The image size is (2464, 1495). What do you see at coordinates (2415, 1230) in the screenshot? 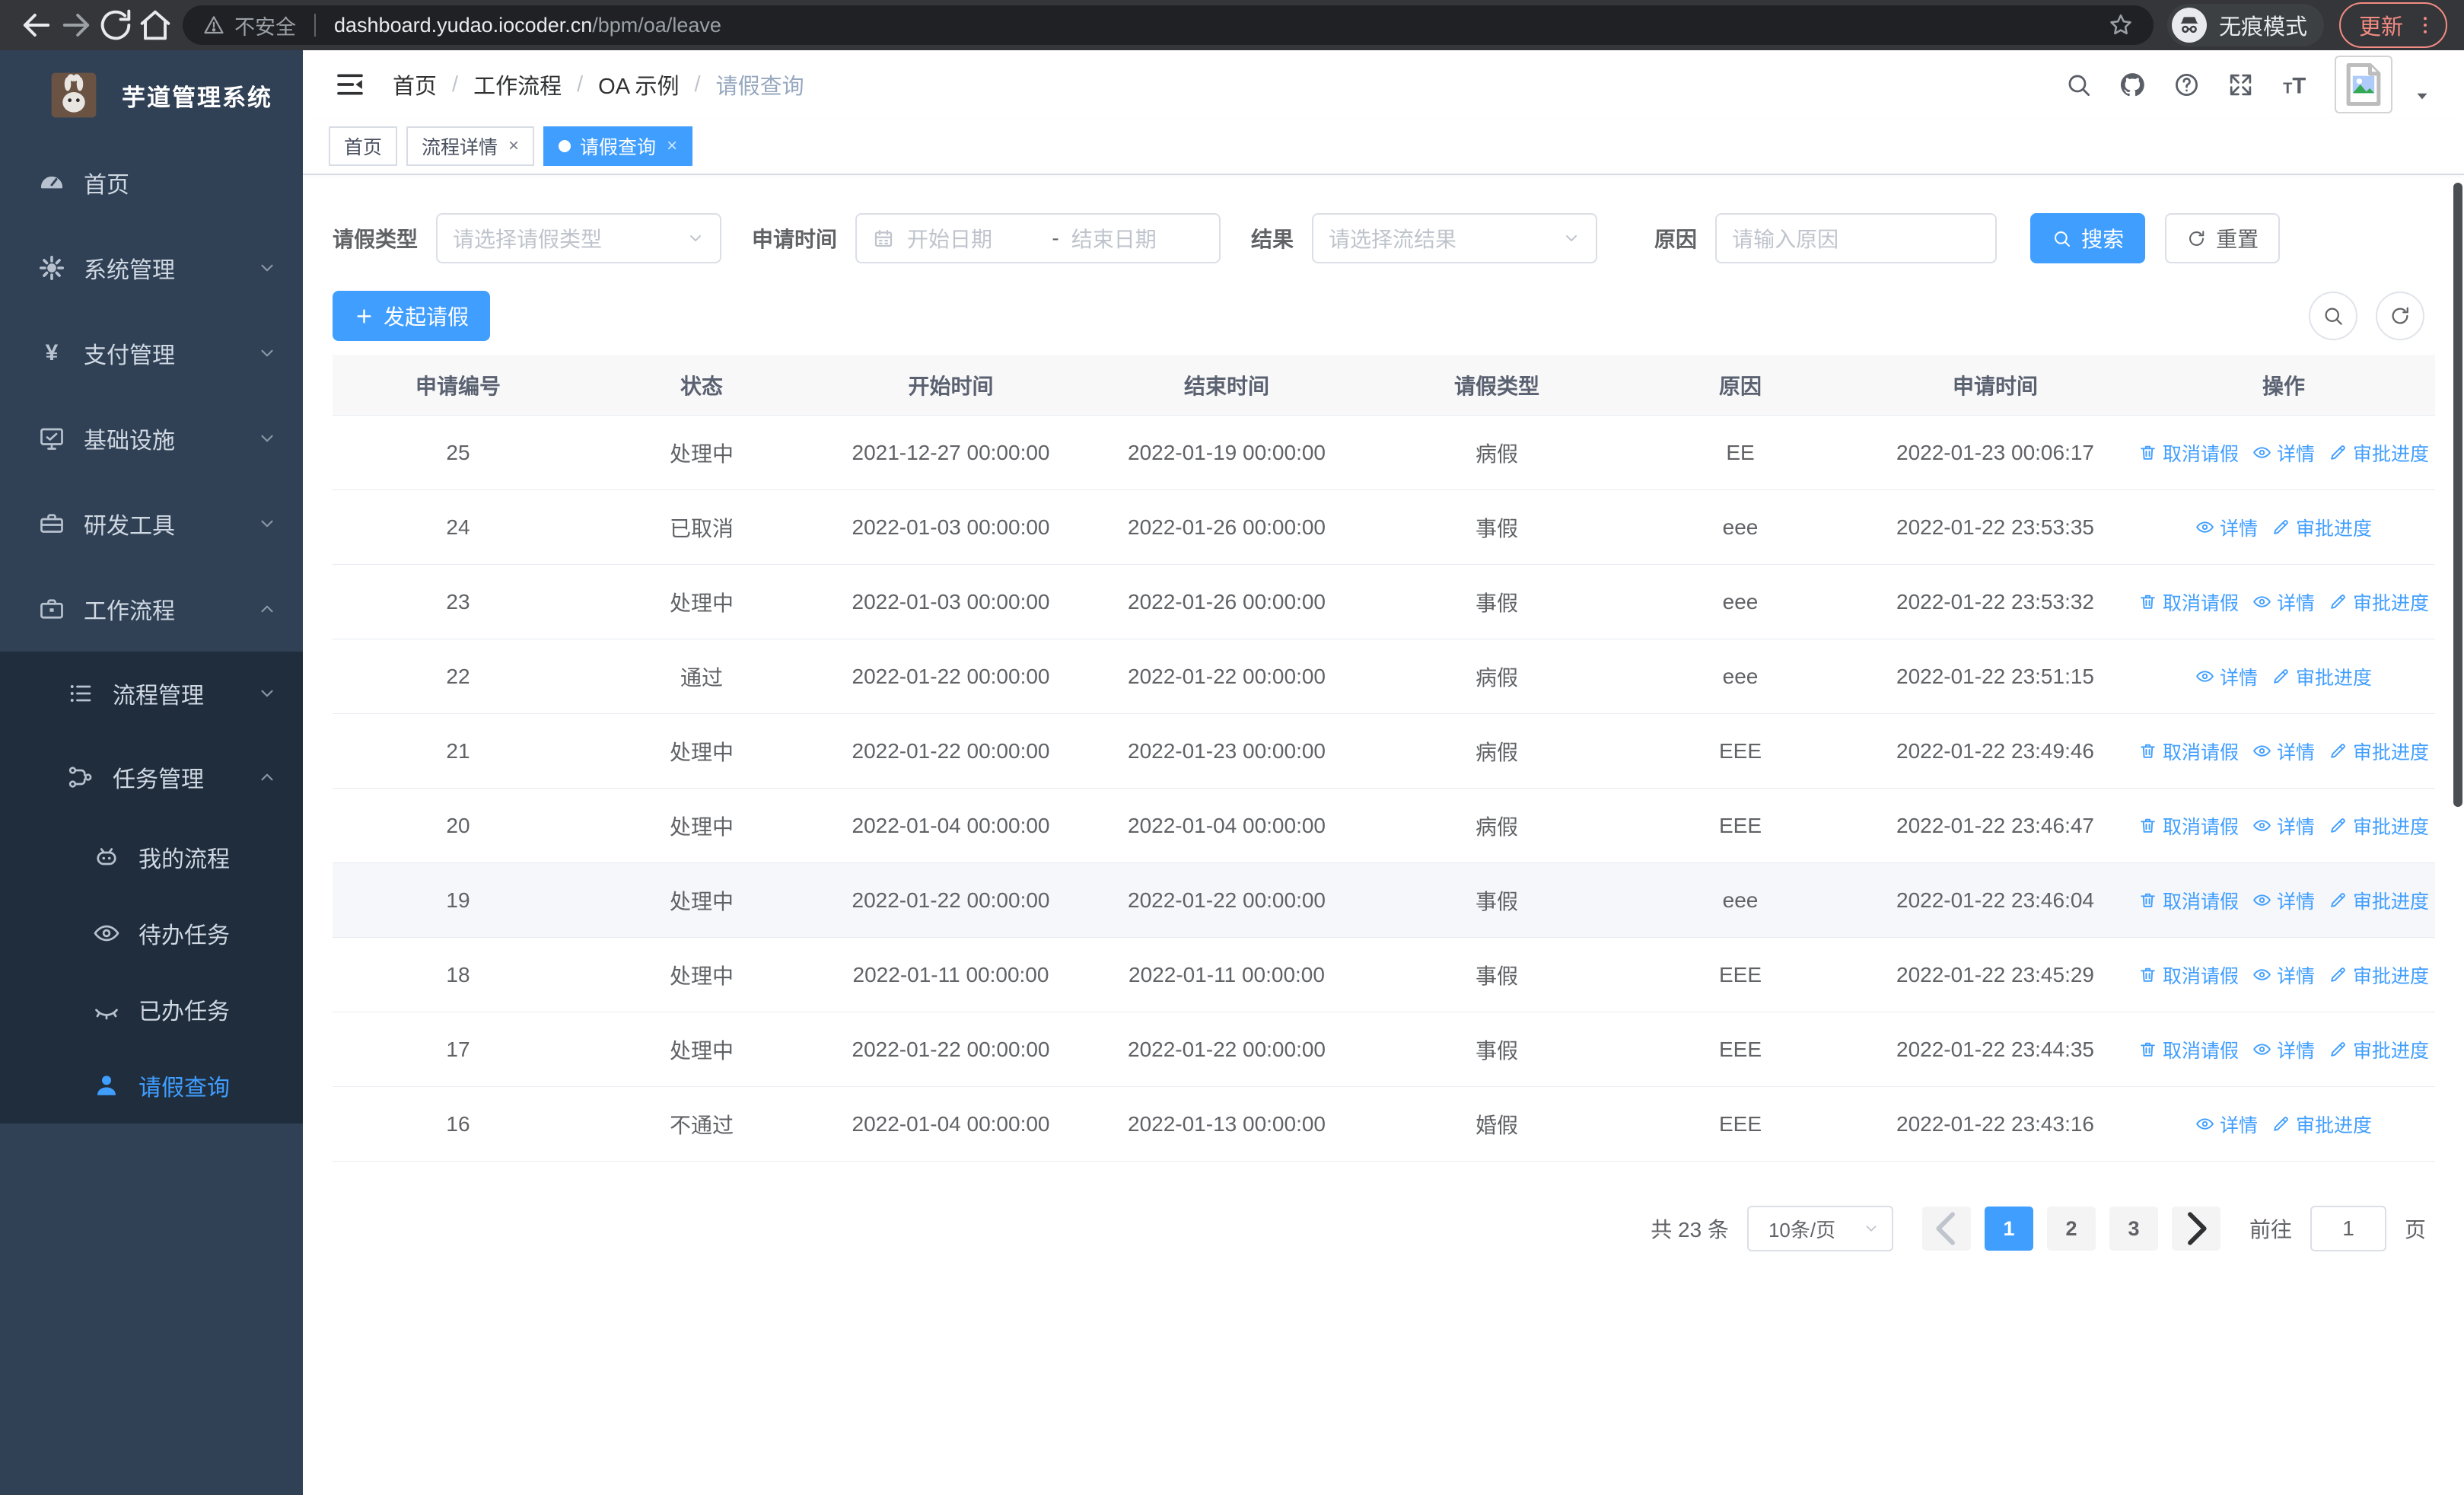
I see `page-unit-label: 页` at bounding box center [2415, 1230].